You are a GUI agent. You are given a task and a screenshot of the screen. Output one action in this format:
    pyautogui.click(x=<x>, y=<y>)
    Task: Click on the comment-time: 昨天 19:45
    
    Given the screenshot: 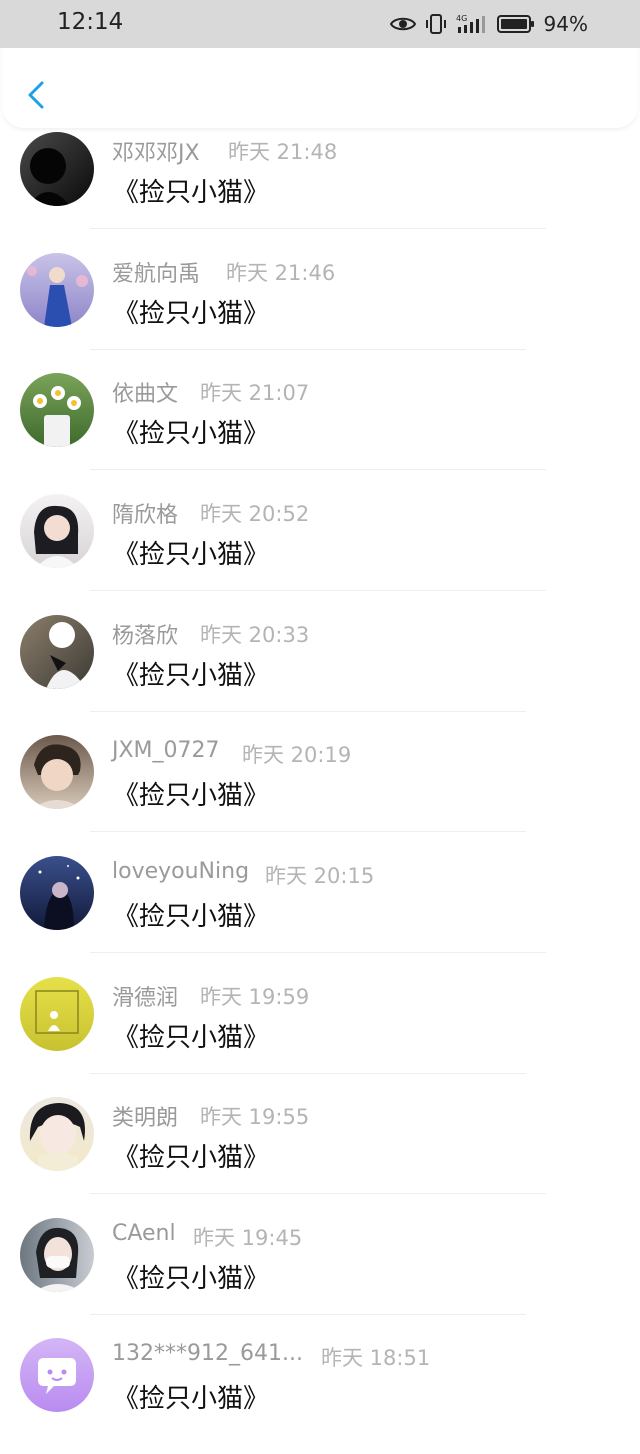 What is the action you would take?
    pyautogui.click(x=248, y=1238)
    